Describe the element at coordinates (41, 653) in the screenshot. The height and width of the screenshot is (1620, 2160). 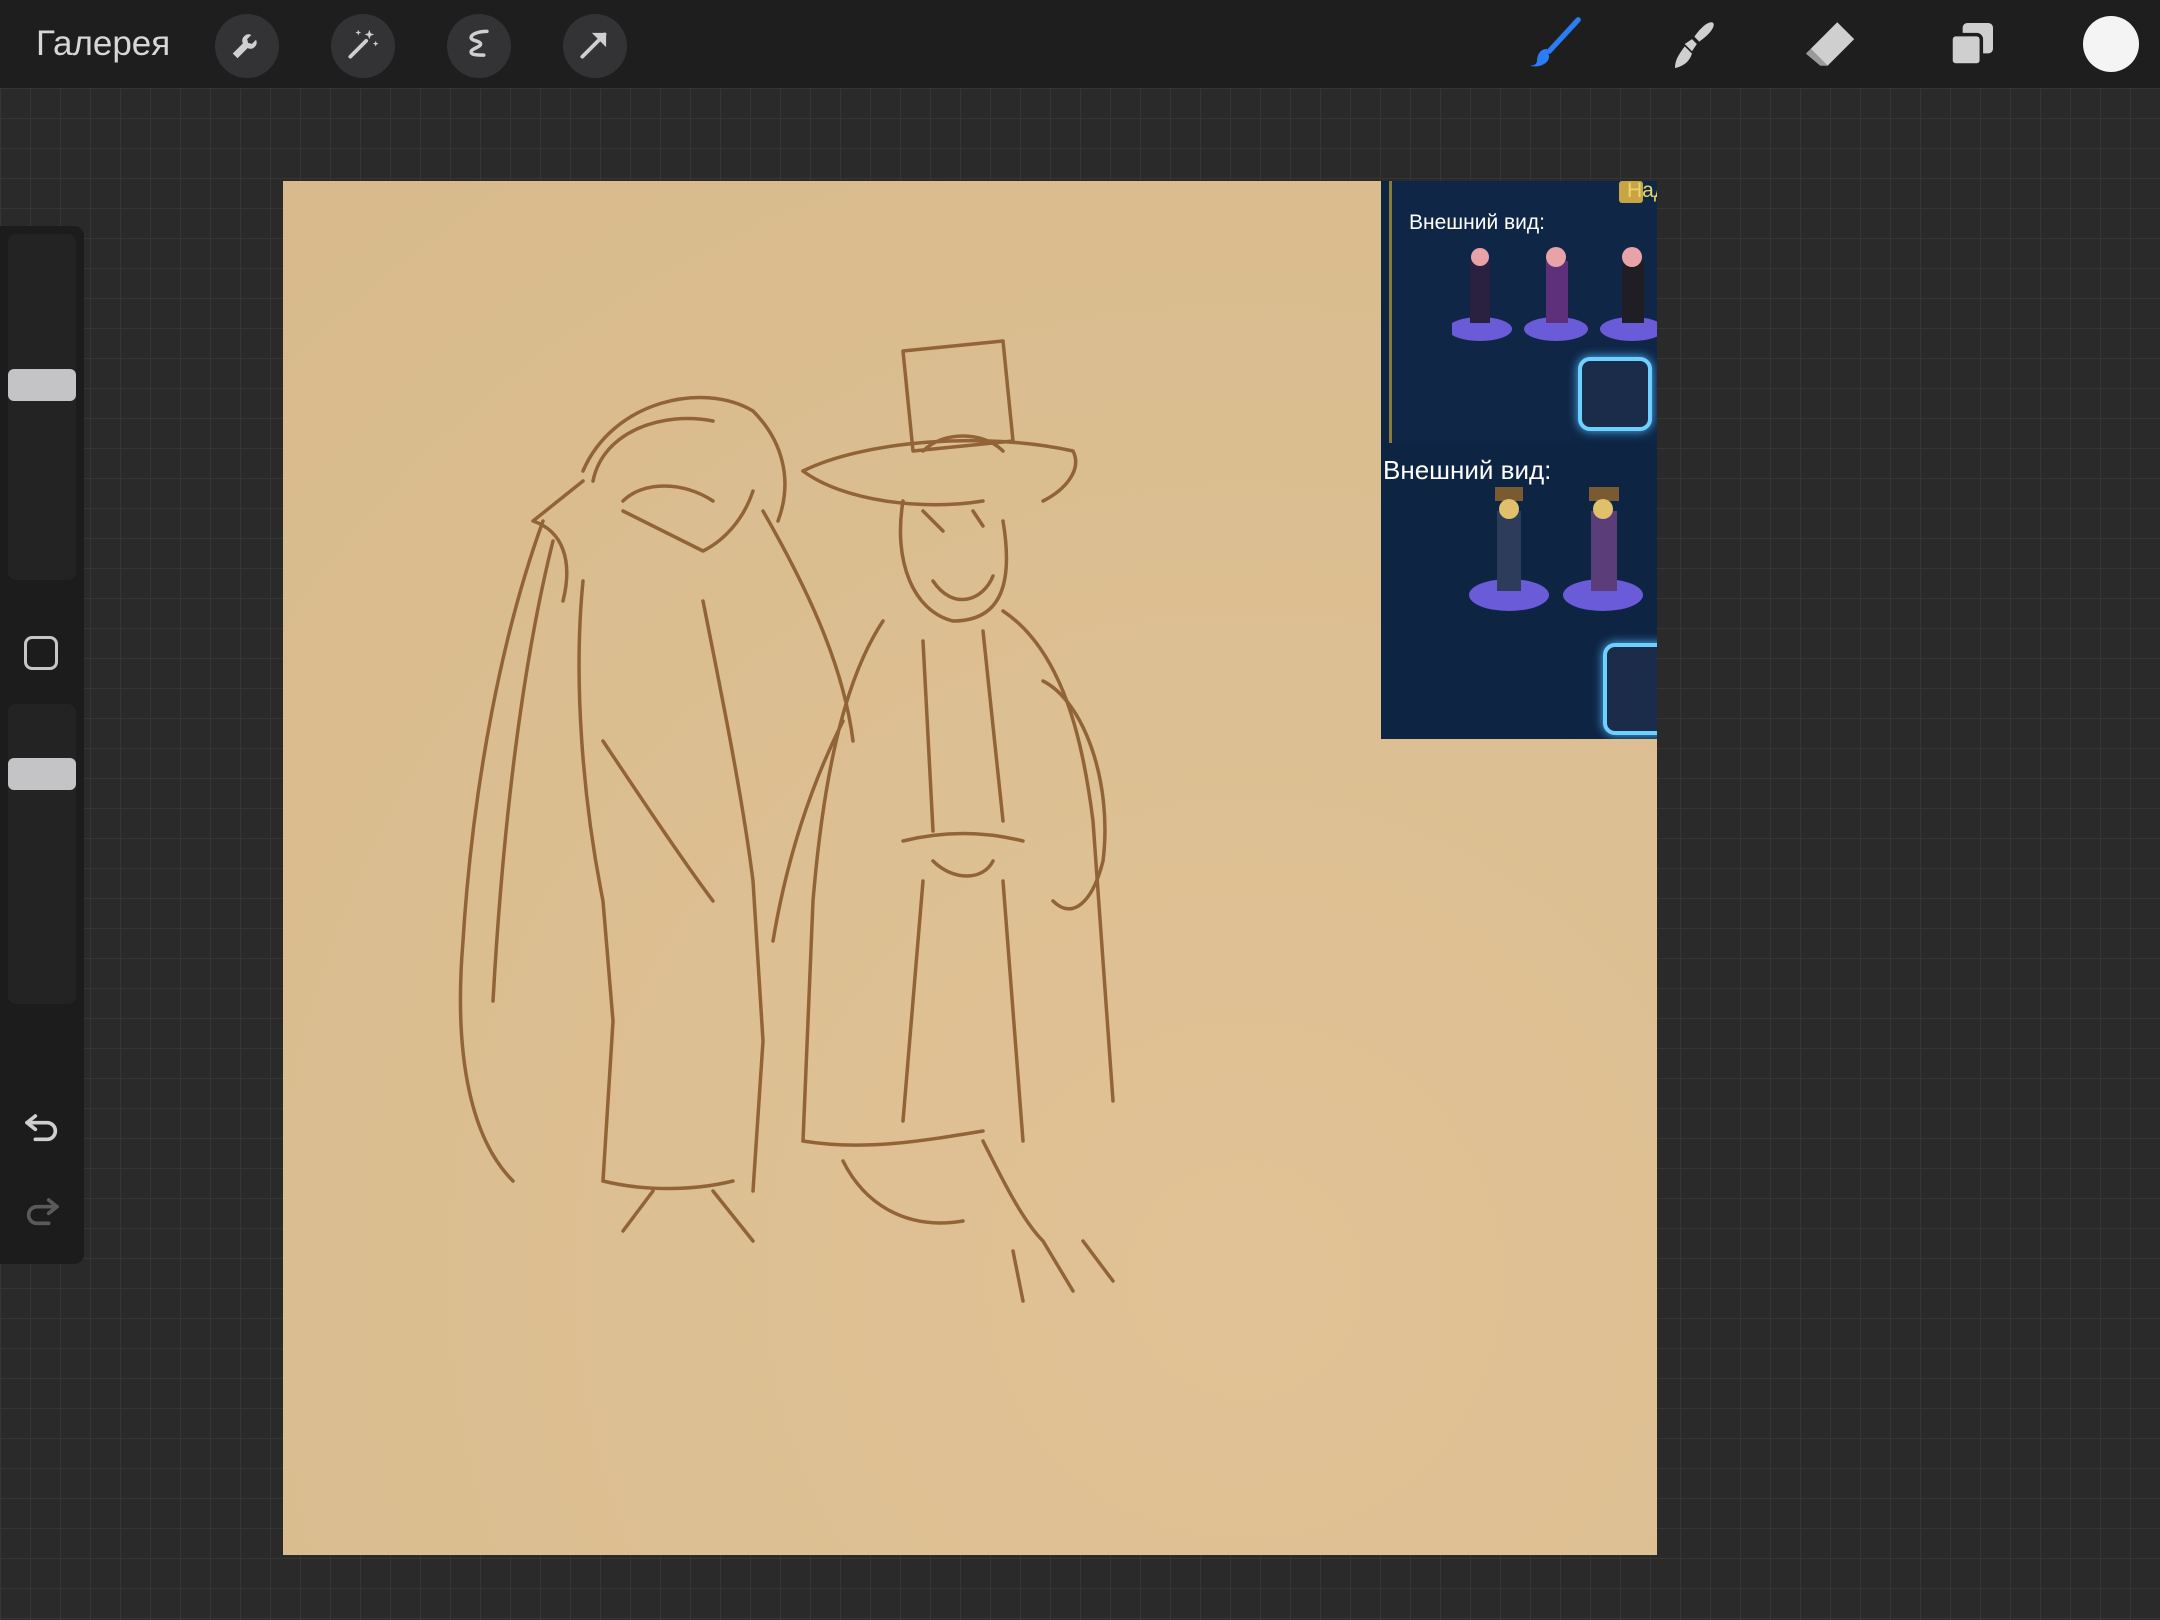
I see `modify-button` at that location.